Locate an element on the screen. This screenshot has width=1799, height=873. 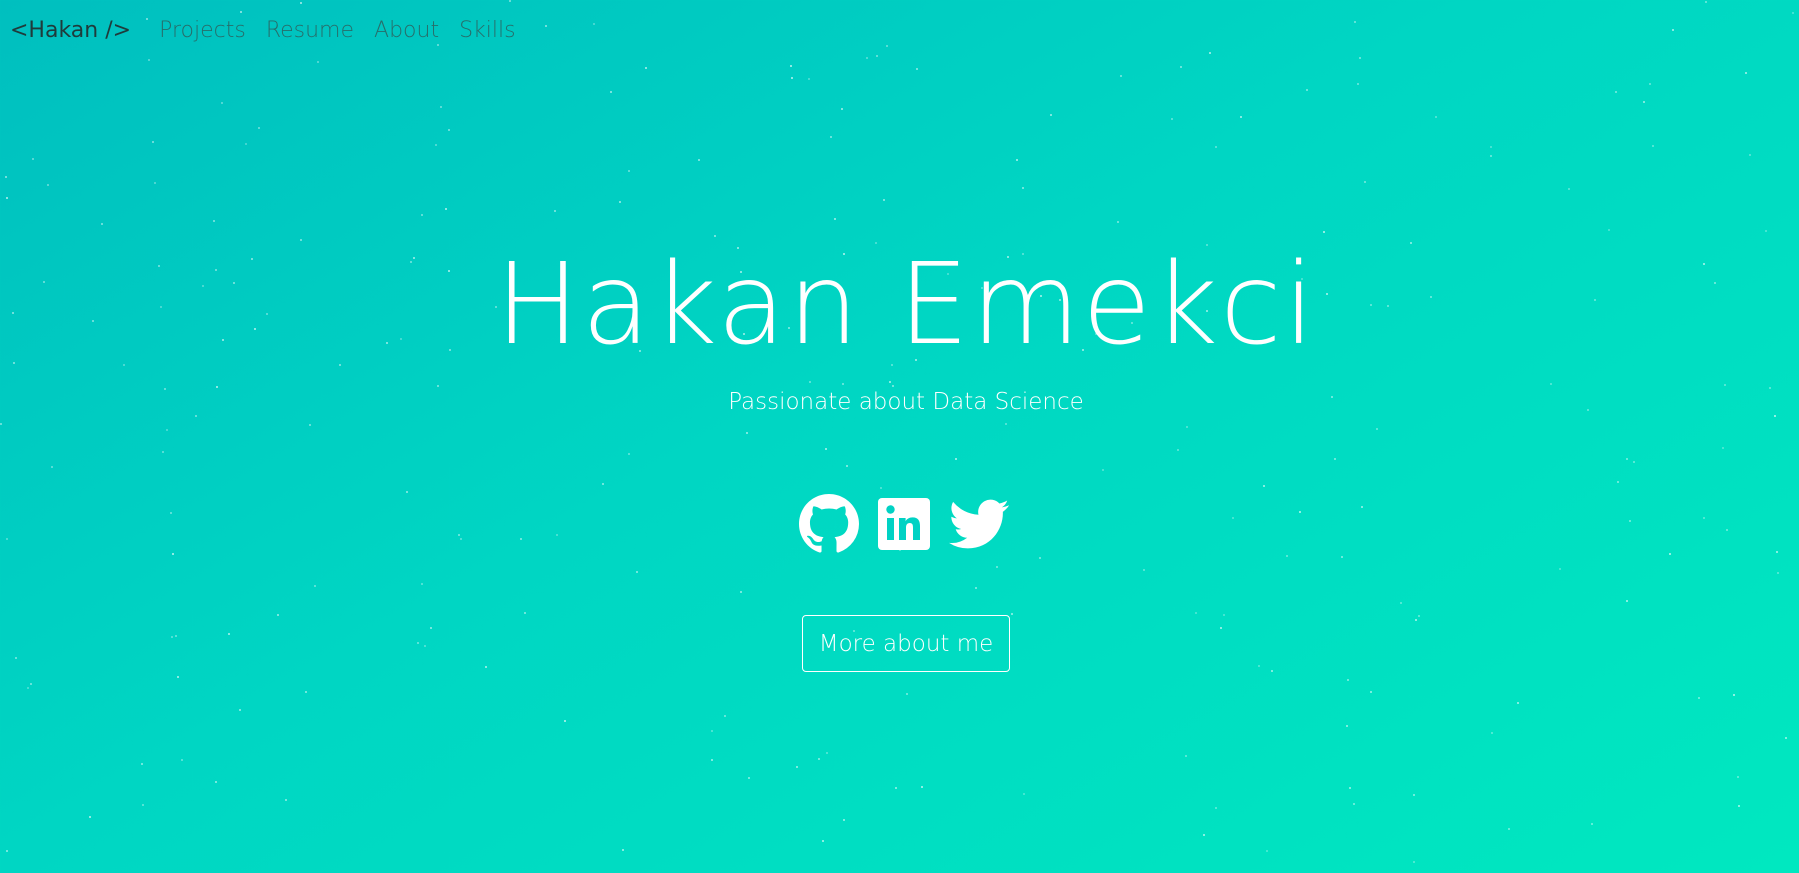
github-link is located at coordinates (829, 524).